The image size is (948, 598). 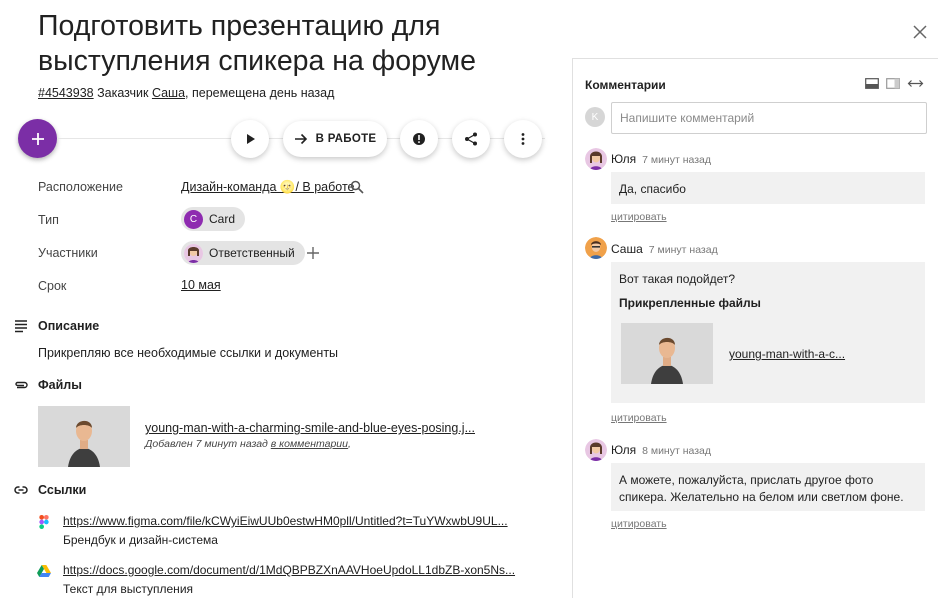 I want to click on type-value: C Card, so click(x=213, y=219).